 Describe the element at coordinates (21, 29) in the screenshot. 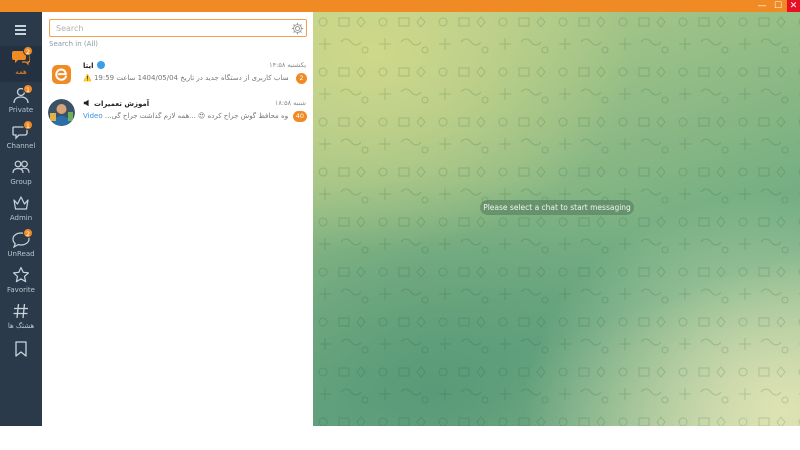

I see `hamburger-menu-icon` at that location.